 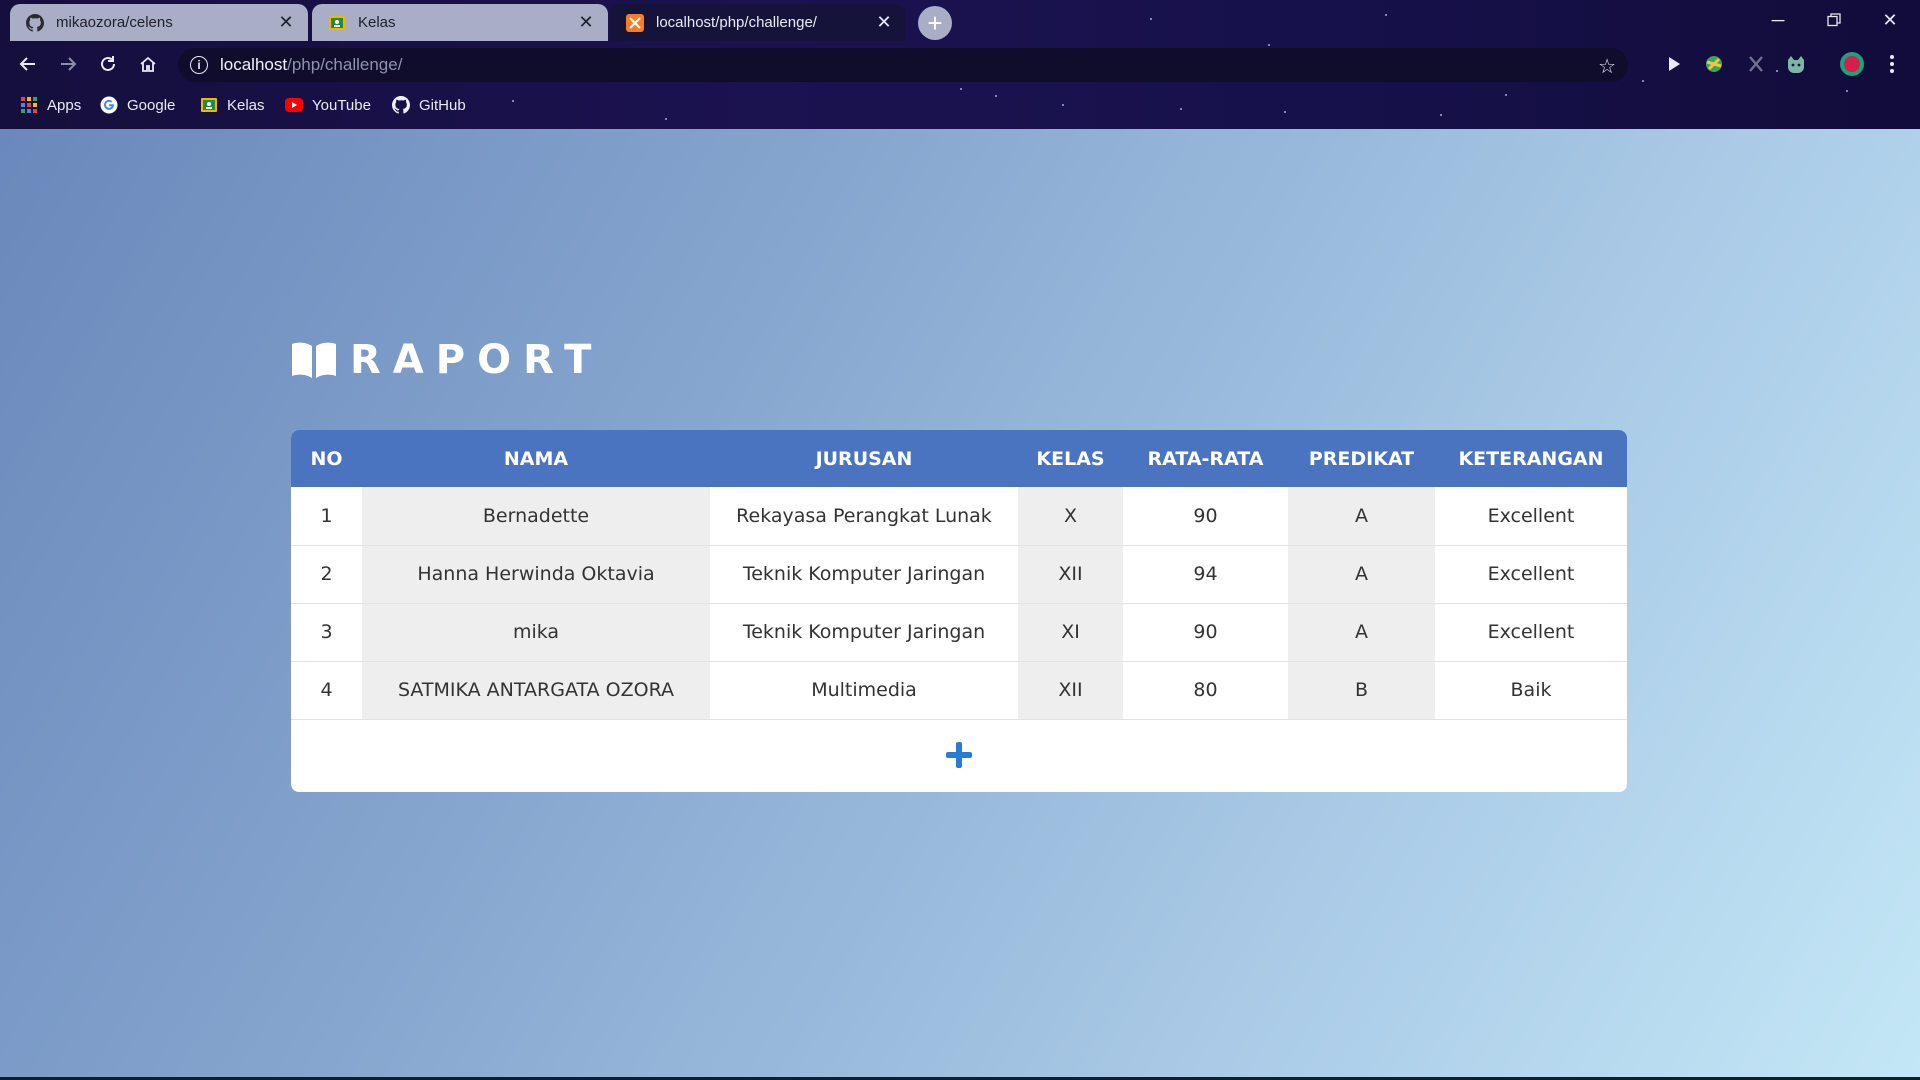 I want to click on tab-localhost: localhost/php/challenge/ ✕, so click(x=758, y=22).